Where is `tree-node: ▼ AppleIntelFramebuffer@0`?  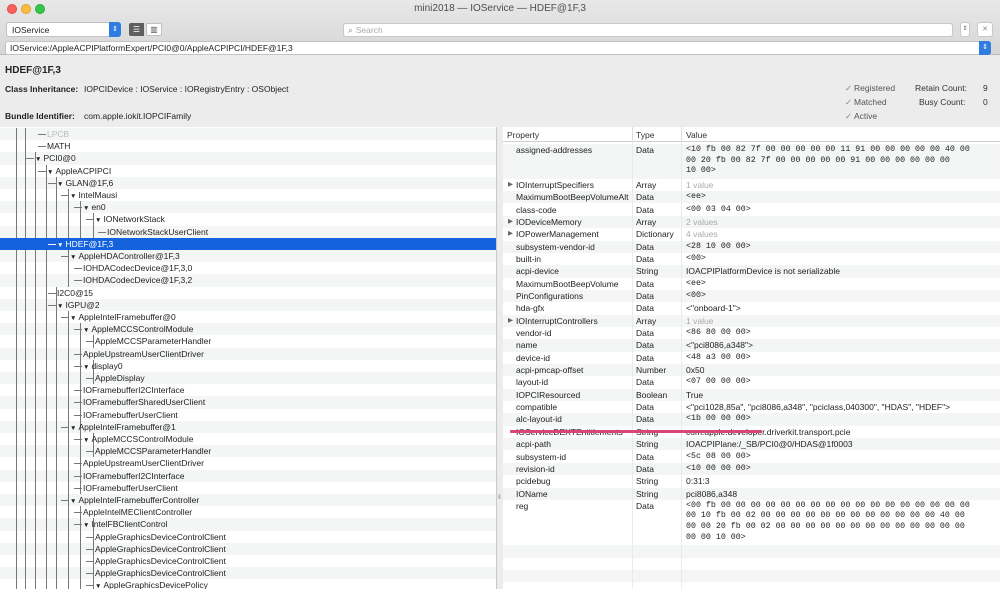 tree-node: ▼ AppleIntelFramebuffer@0 is located at coordinates (248, 317).